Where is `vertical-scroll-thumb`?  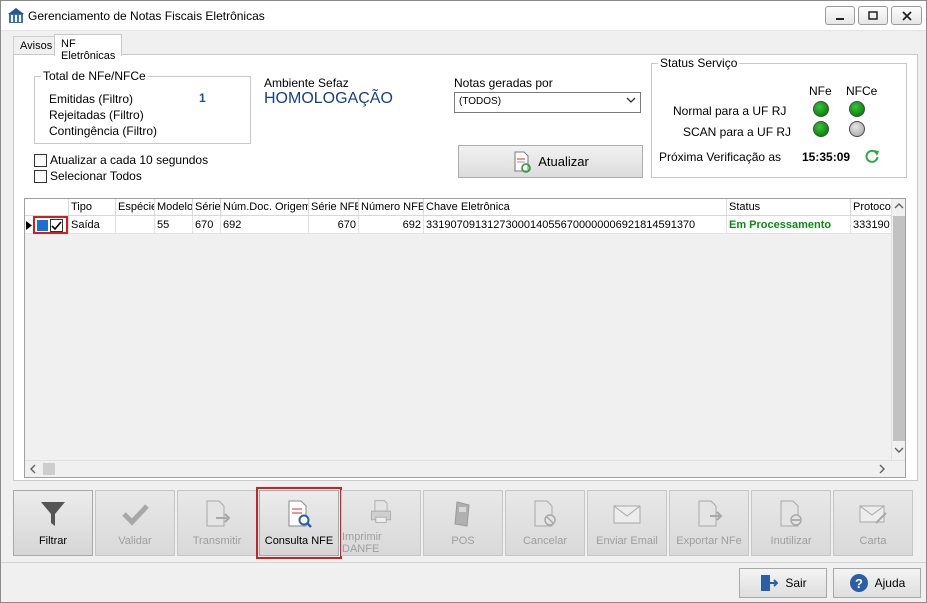 vertical-scroll-thumb is located at coordinates (899, 328).